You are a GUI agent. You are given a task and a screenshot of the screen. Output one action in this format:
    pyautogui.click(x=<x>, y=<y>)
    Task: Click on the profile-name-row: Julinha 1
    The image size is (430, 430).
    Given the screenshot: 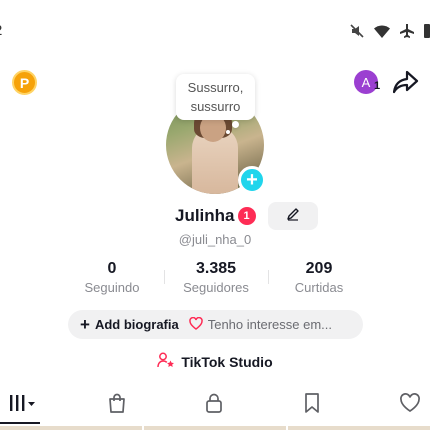 What is the action you would take?
    pyautogui.click(x=215, y=216)
    